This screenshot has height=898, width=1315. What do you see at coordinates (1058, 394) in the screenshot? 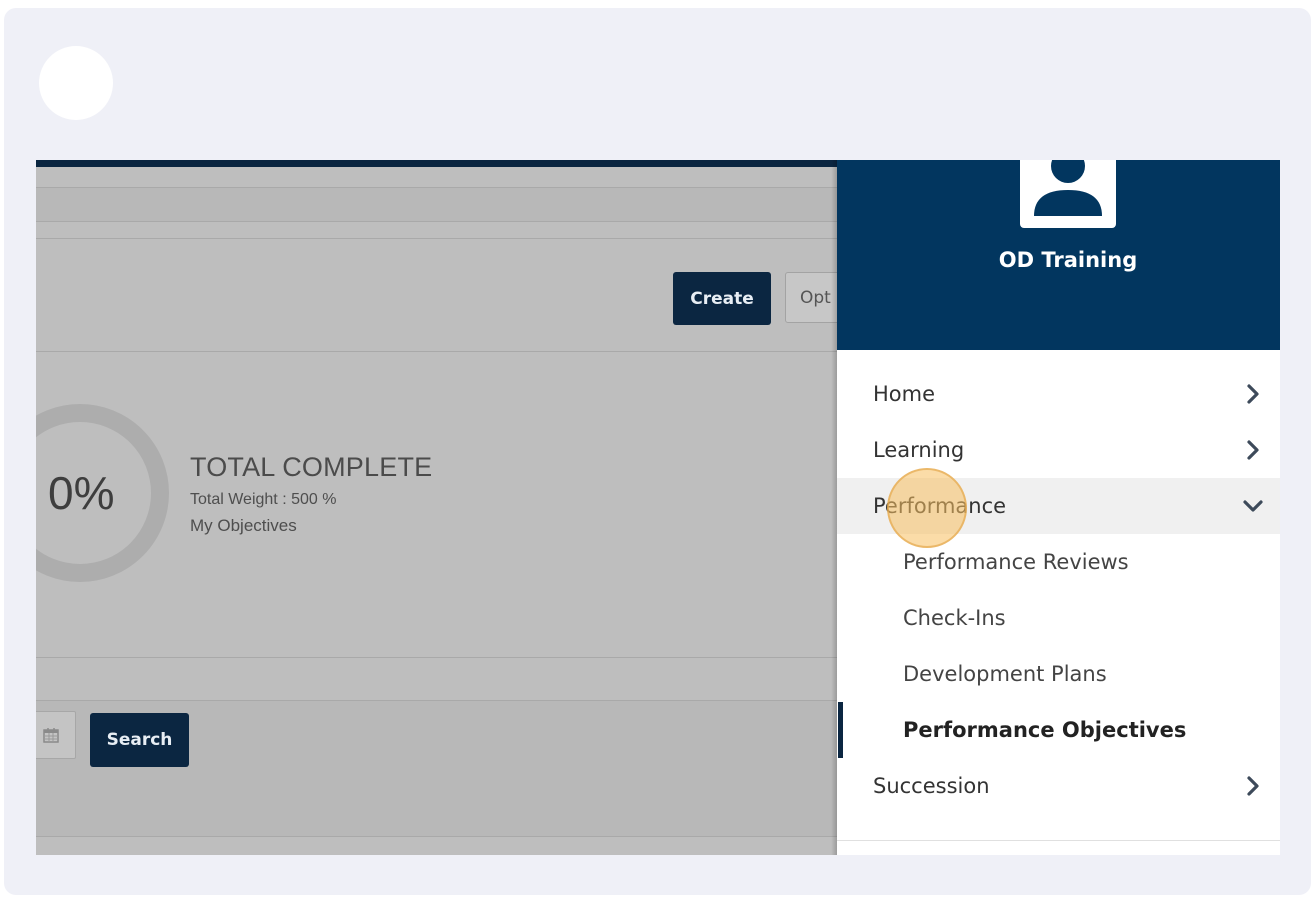
I see `menu-item-home: Home` at bounding box center [1058, 394].